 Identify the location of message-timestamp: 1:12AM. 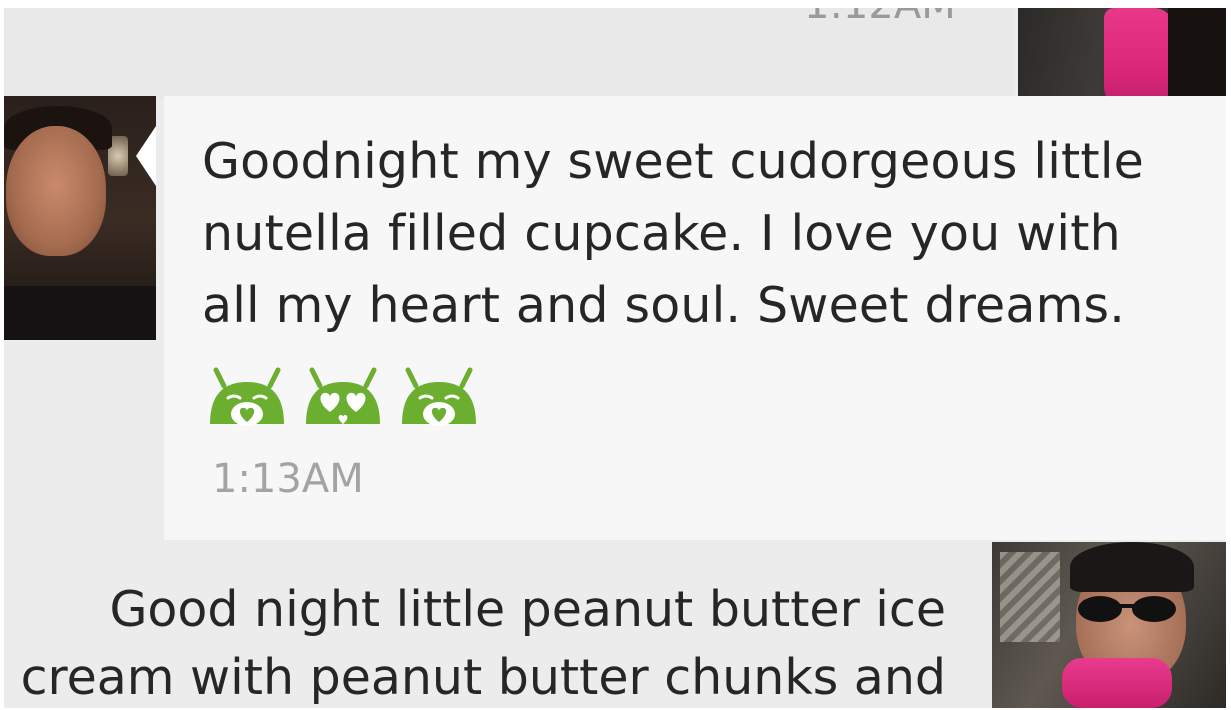
(880, 18).